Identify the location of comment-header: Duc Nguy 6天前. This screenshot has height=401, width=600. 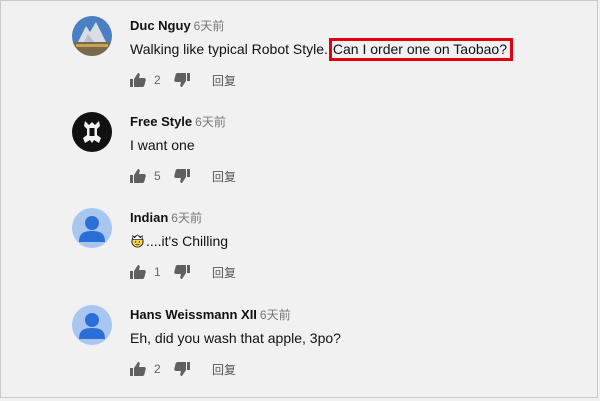
(177, 26).